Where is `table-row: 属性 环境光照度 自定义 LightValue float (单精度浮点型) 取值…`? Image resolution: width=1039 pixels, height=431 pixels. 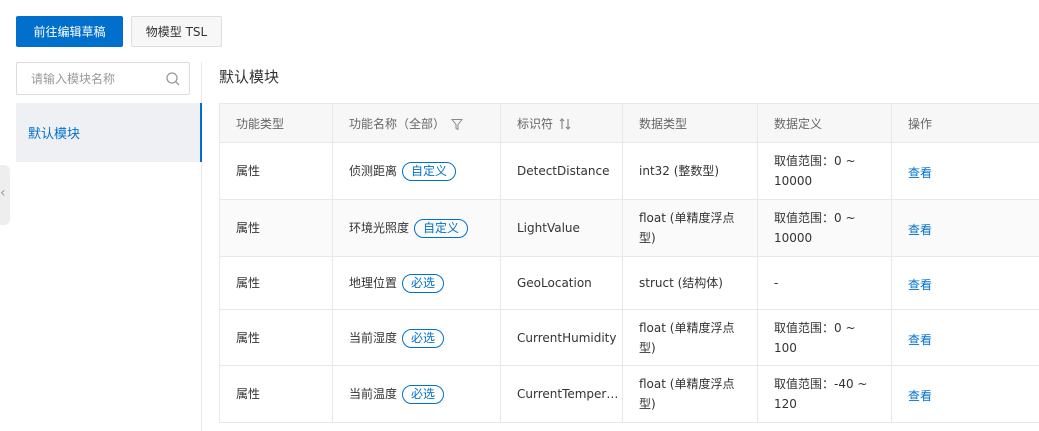 table-row: 属性 环境光照度 自定义 LightValue float (单精度浮点型) 取值… is located at coordinates (629, 228).